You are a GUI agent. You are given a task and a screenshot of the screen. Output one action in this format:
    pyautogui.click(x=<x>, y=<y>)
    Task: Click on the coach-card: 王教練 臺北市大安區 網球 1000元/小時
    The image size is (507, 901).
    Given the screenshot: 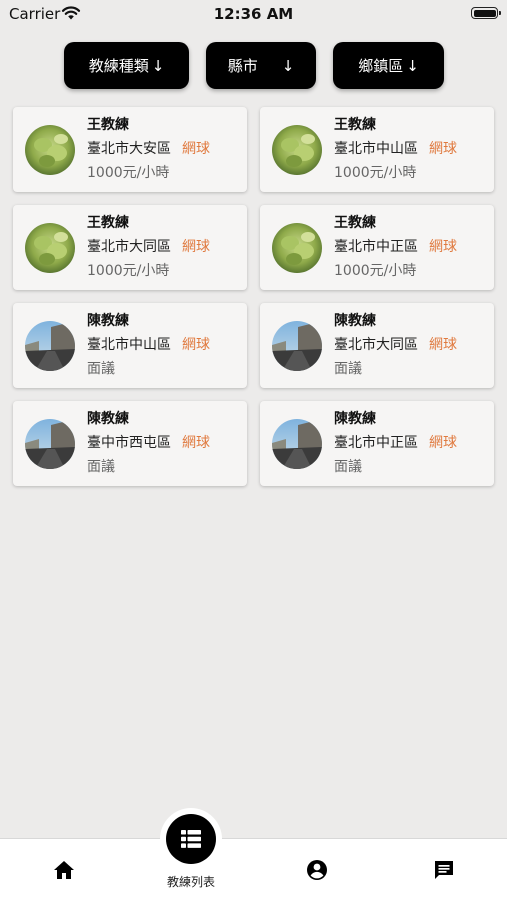 What is the action you would take?
    pyautogui.click(x=130, y=149)
    